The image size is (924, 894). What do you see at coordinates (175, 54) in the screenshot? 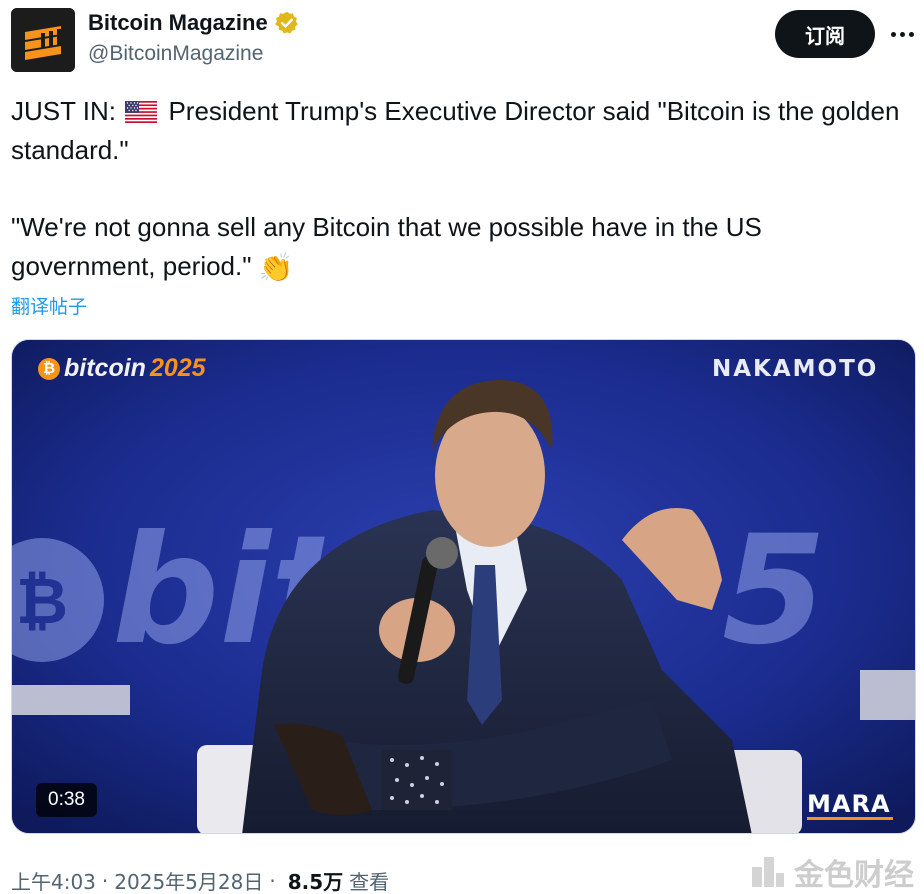
I see `author-handle: @BitcoinMagazine` at bounding box center [175, 54].